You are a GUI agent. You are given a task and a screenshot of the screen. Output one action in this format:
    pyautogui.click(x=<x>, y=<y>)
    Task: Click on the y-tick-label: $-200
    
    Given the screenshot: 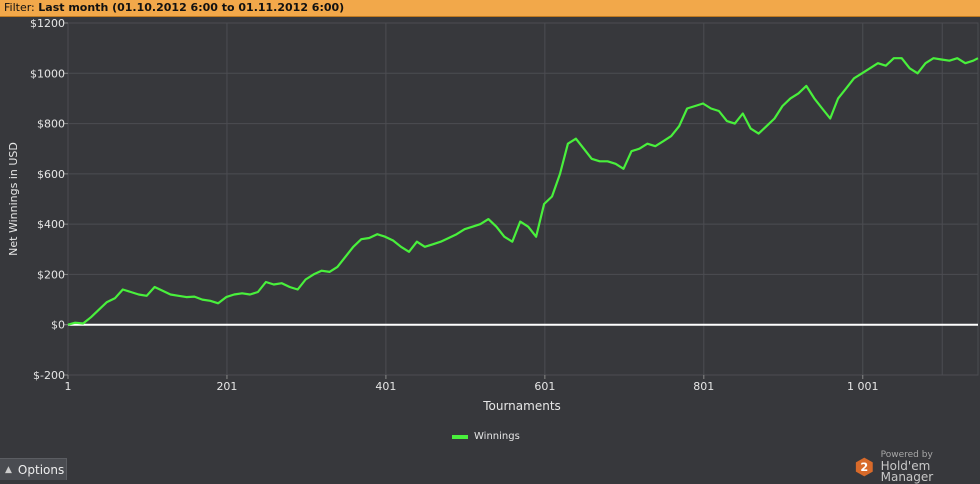 What is the action you would take?
    pyautogui.click(x=49, y=375)
    